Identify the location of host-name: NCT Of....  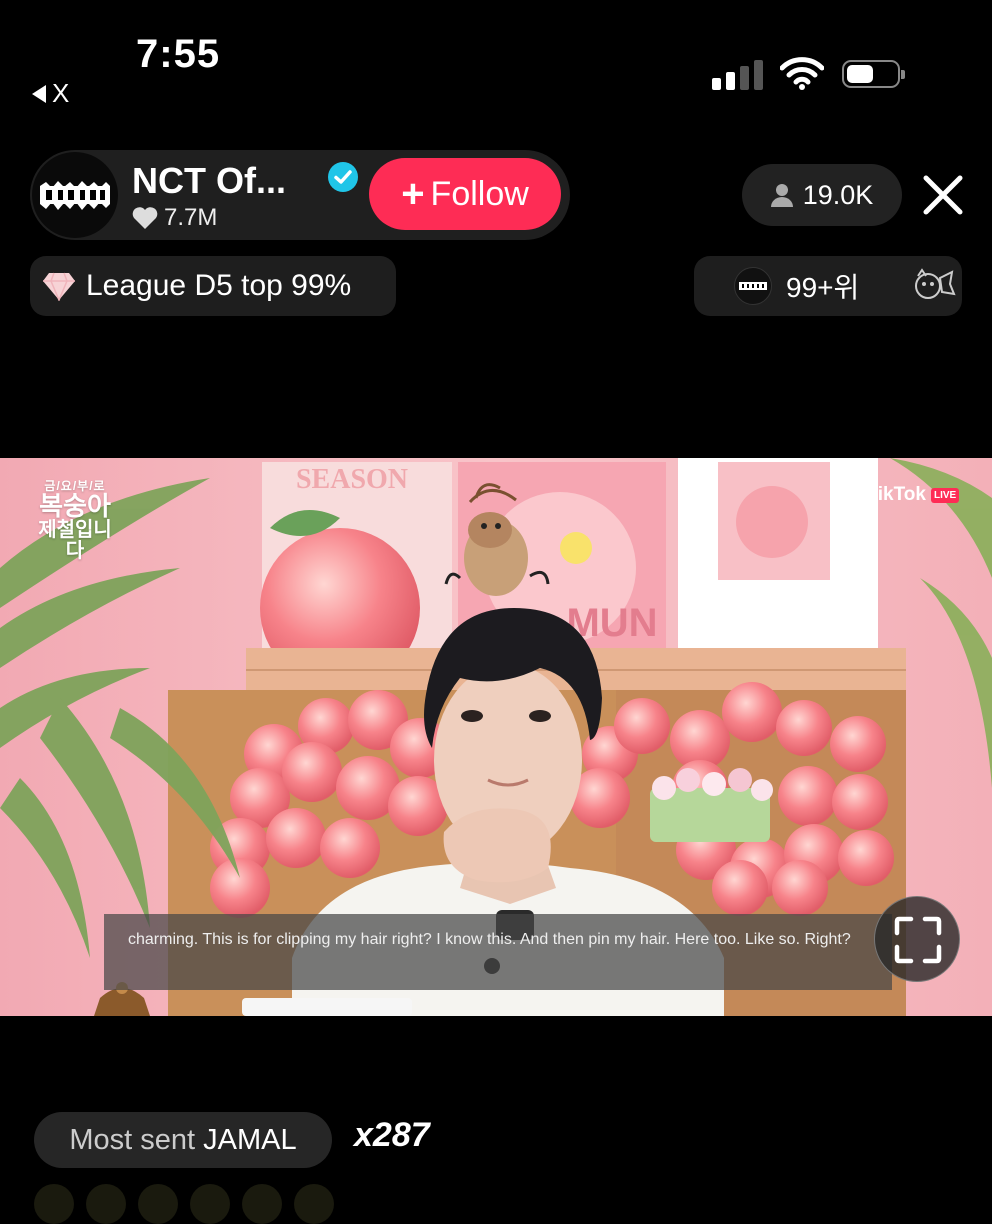
(209, 181).